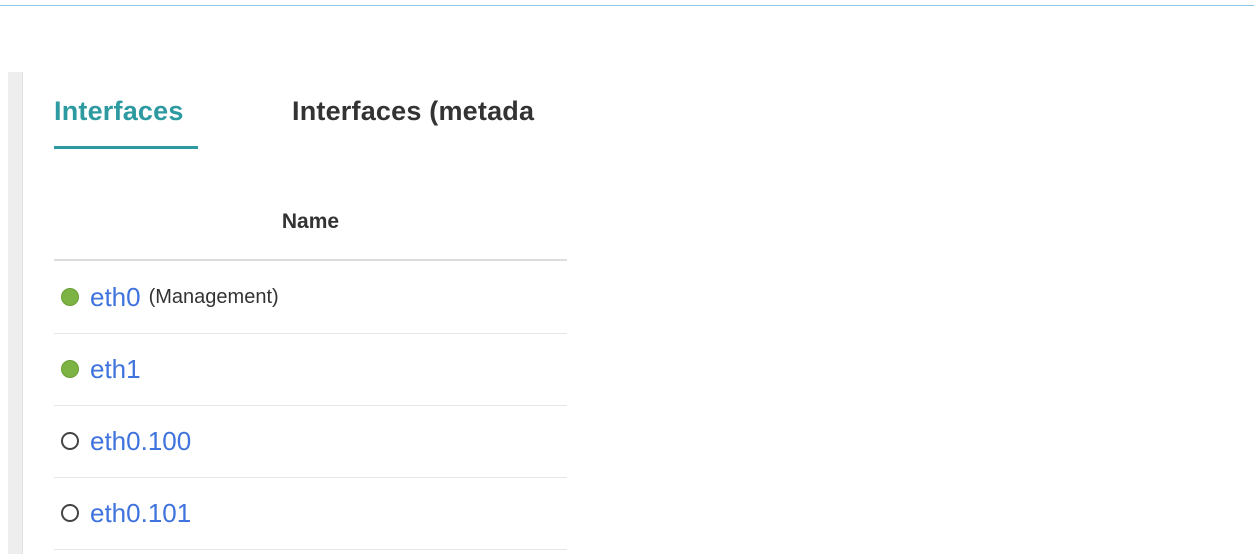 This screenshot has width=1254, height=554. I want to click on table-row: eth0.101, so click(310, 513).